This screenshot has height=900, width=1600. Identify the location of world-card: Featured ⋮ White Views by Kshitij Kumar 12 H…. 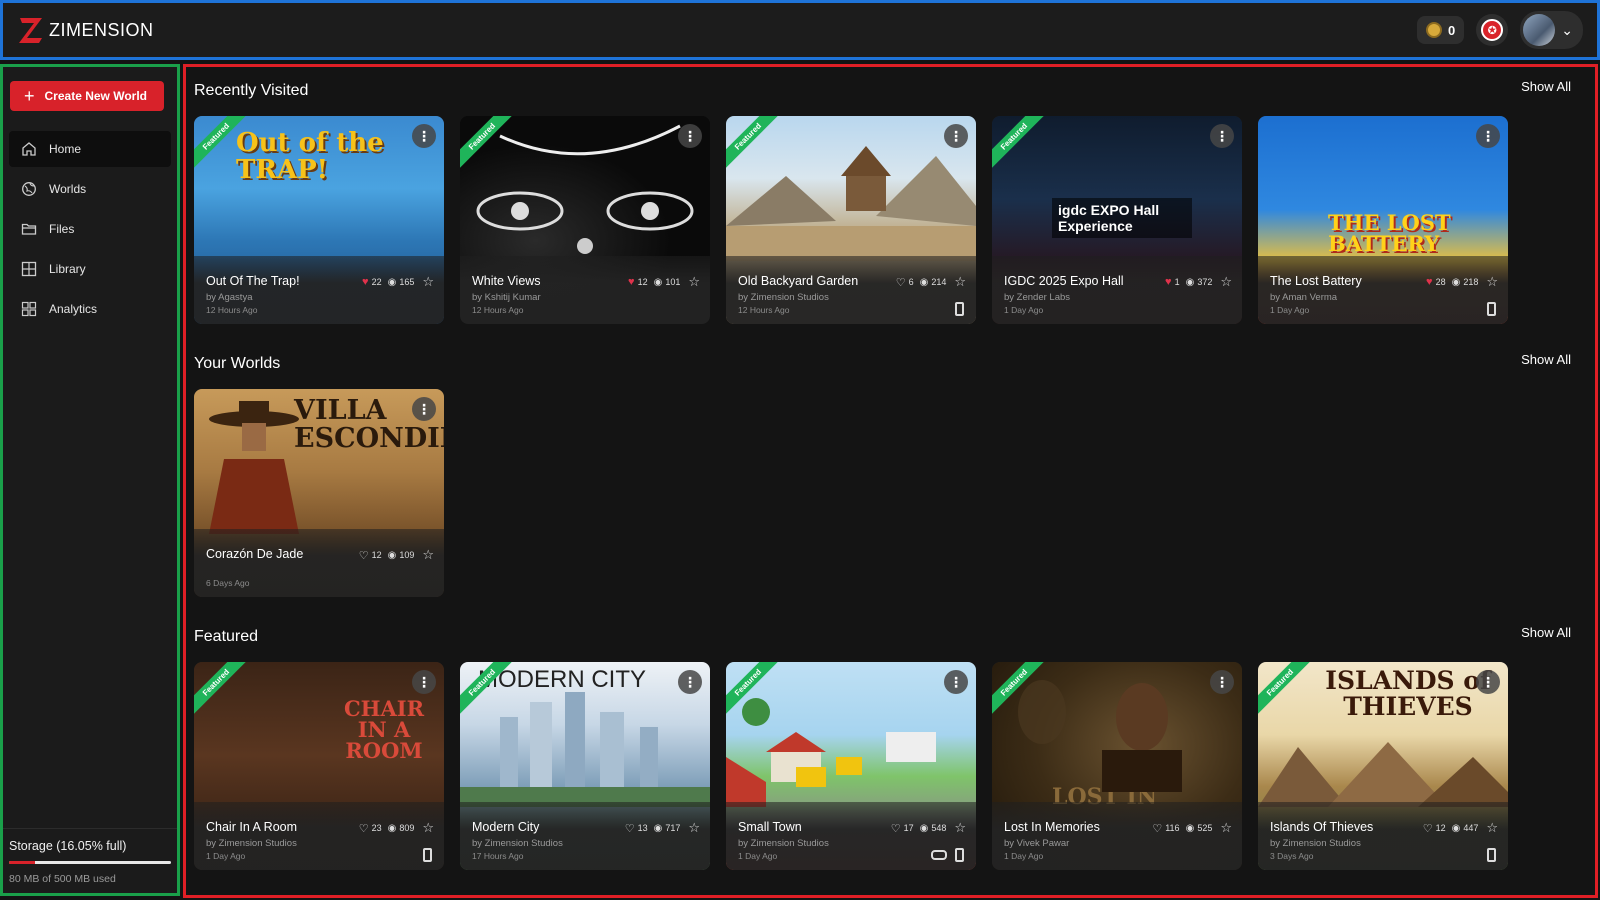
(585, 220).